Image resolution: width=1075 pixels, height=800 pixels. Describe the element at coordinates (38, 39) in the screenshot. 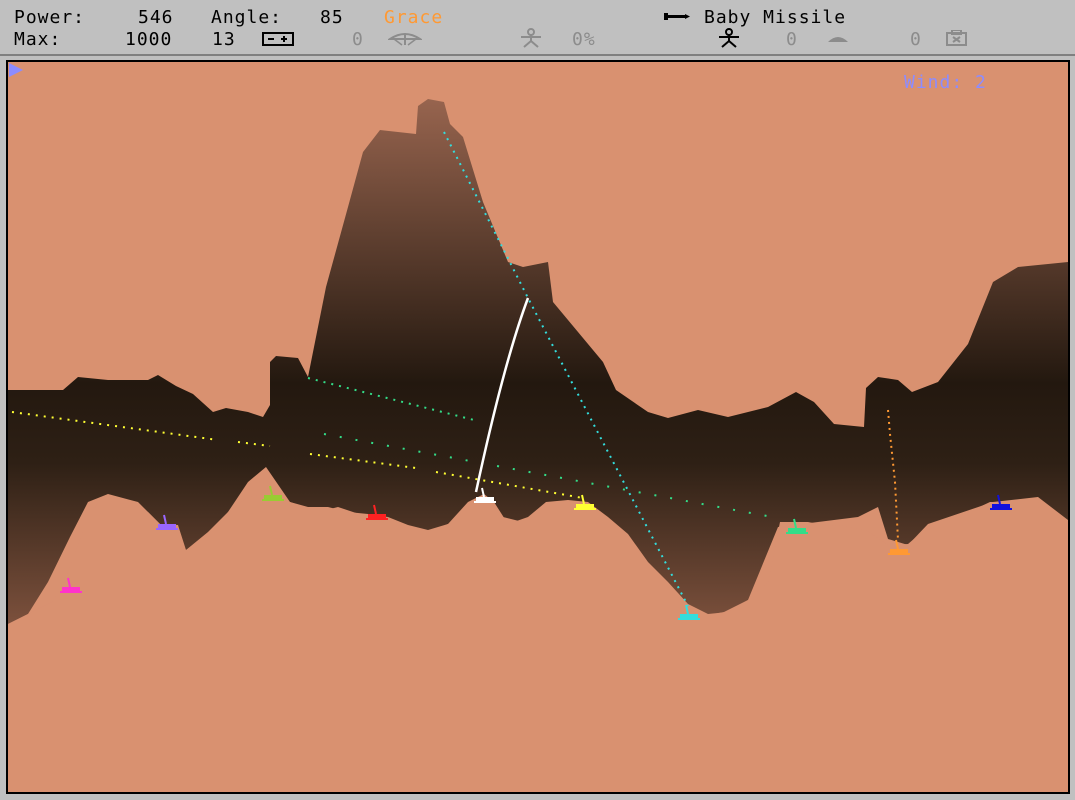

I see `max-label: Max:` at that location.